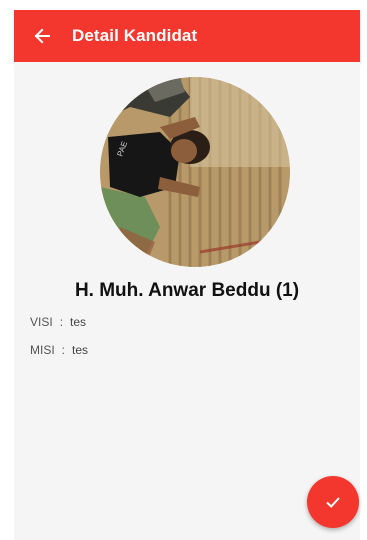 This screenshot has height=540, width=367. I want to click on page-title: Detail Kandidat, so click(135, 35).